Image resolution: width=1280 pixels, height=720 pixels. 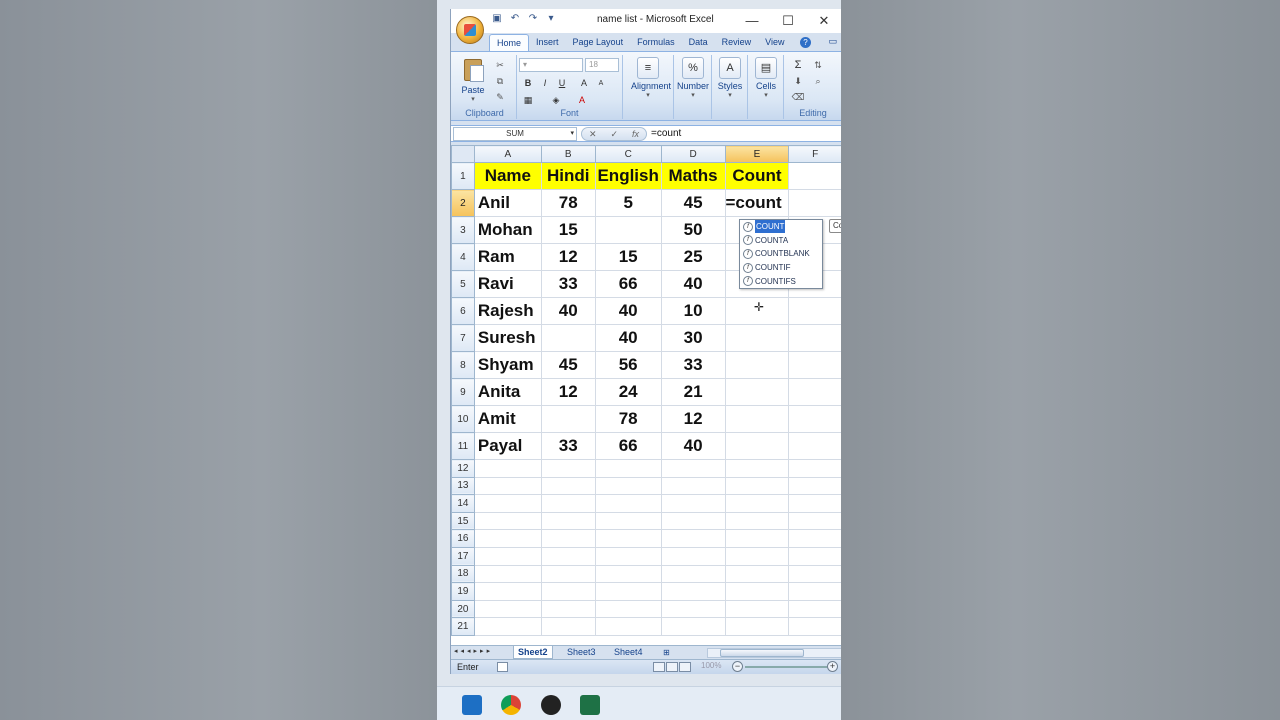 I want to click on qat-customize-icon: ▾, so click(x=551, y=19).